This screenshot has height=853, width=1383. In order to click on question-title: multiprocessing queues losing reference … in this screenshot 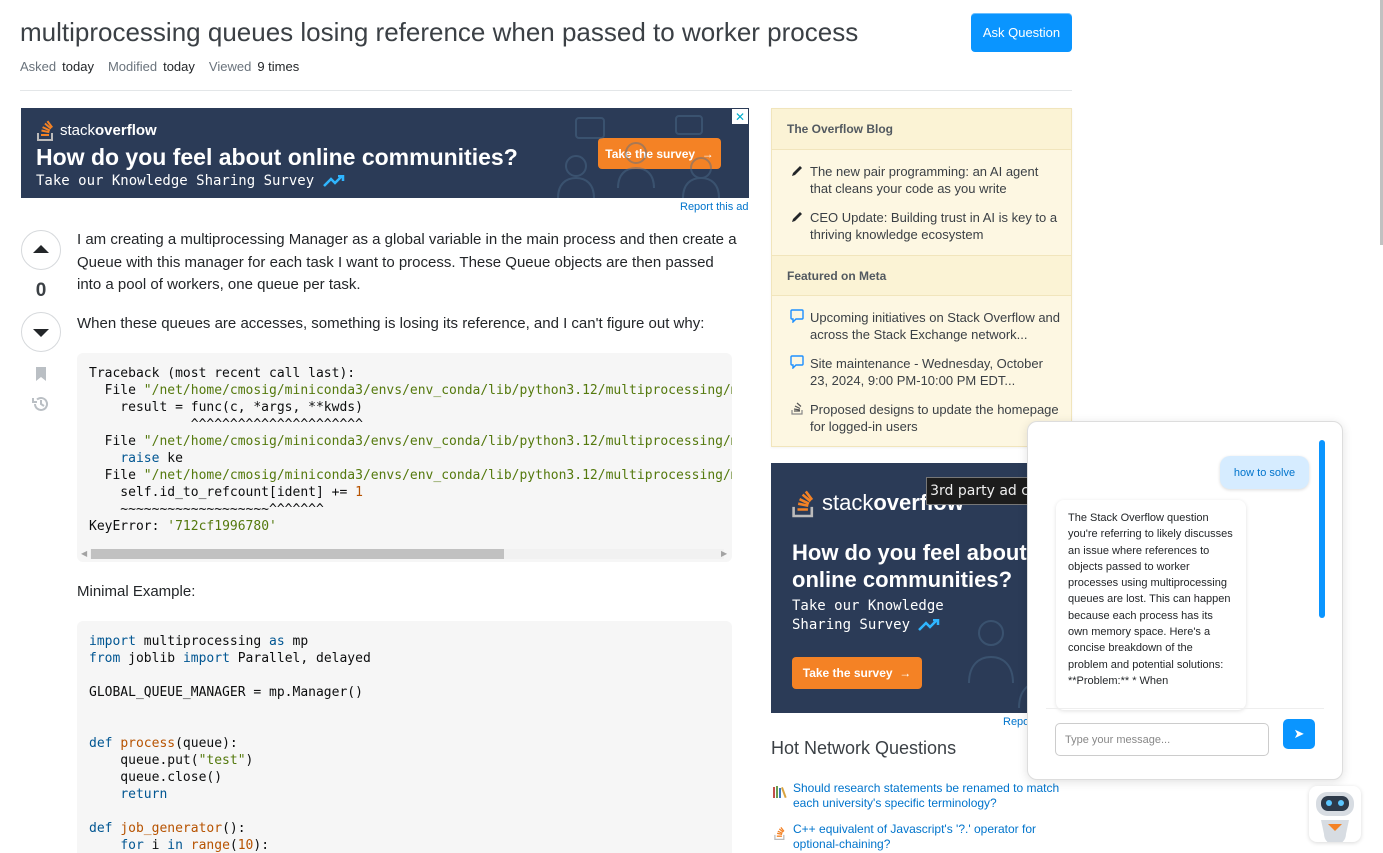, I will do `click(485, 32)`.